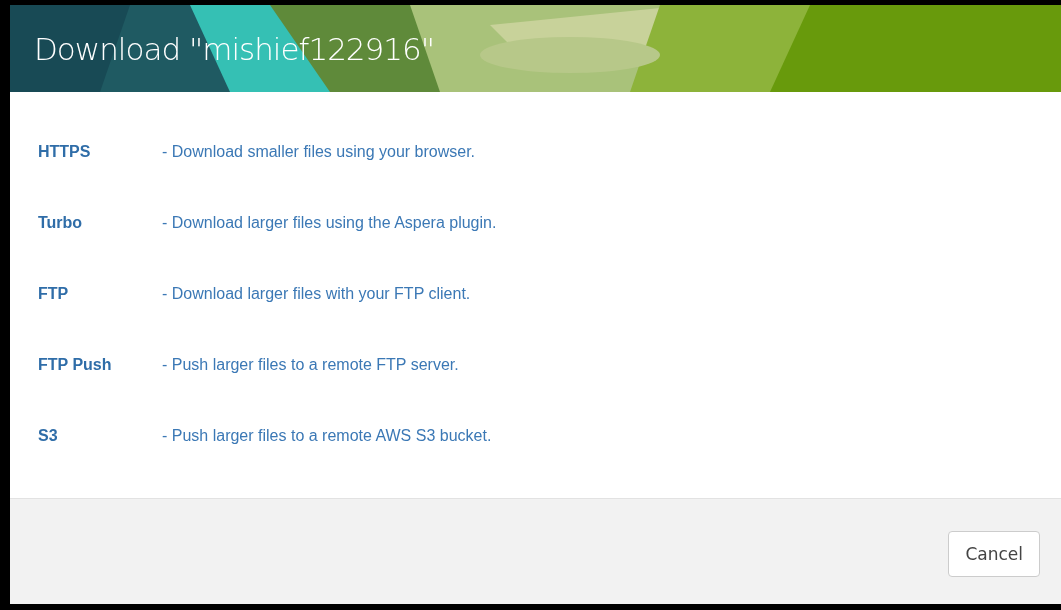 The width and height of the screenshot is (1061, 610). What do you see at coordinates (100, 436) in the screenshot?
I see `download-method-link: S3` at bounding box center [100, 436].